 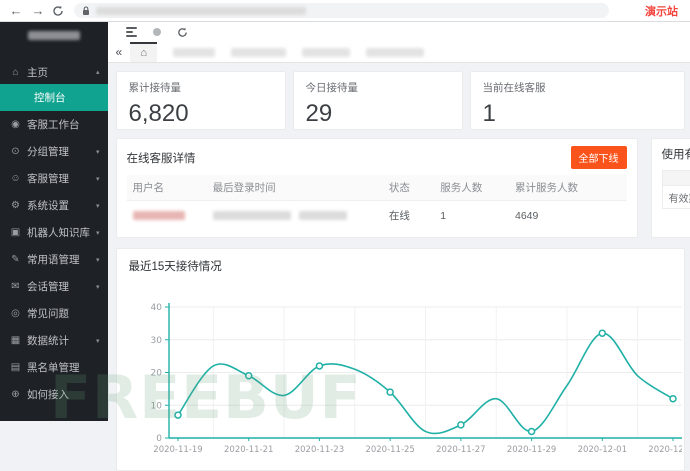 I want to click on sidebar-item-workbench: ◉ 客服工作台, so click(x=54, y=124).